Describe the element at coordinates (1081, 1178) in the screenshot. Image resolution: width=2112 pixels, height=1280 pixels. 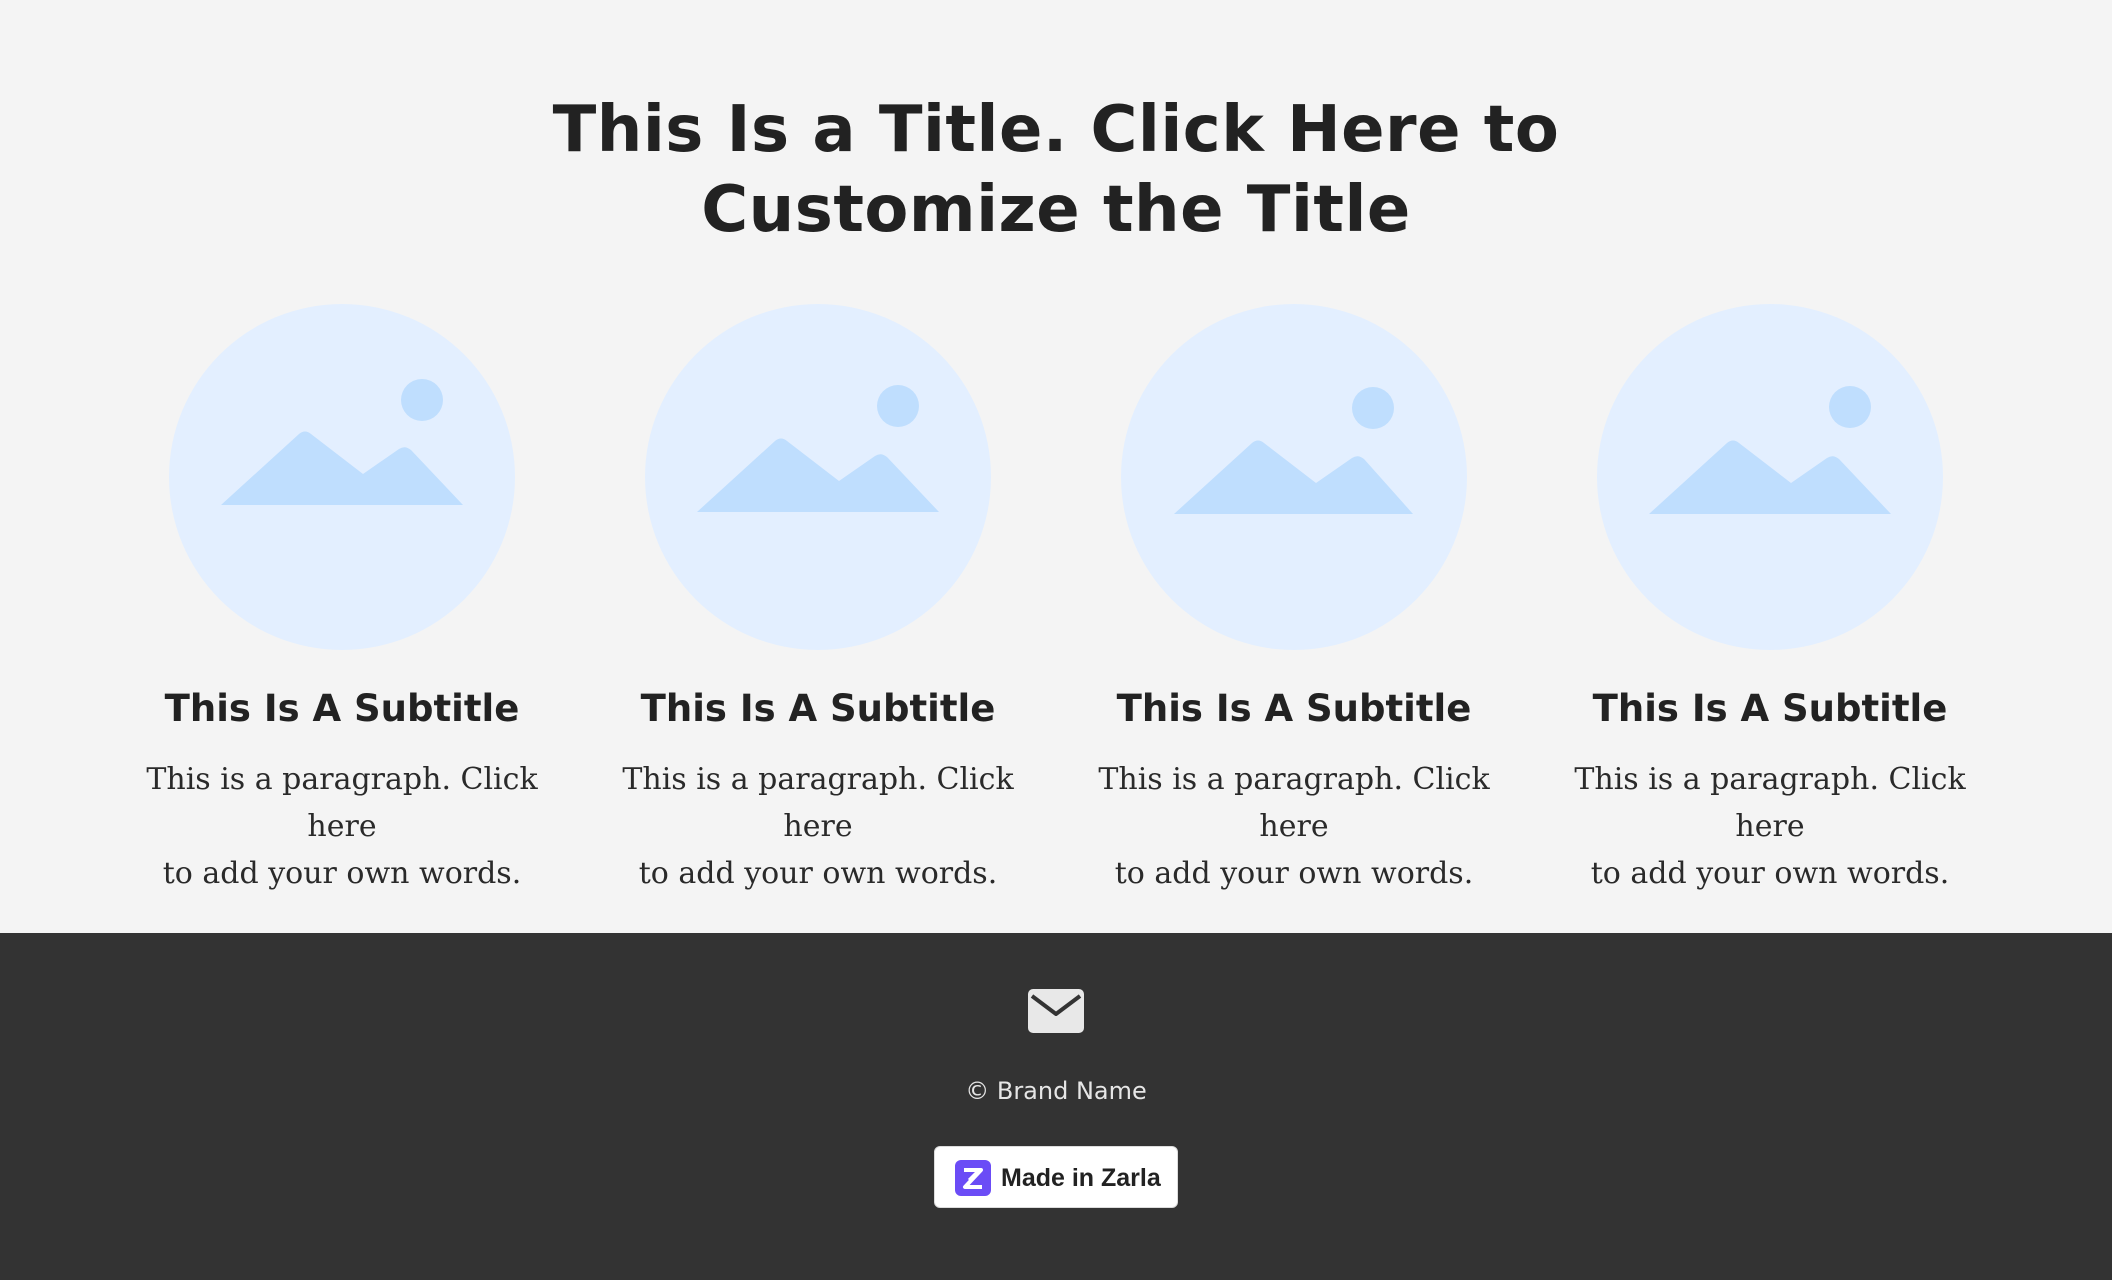
I see `badge-label: Made in Zarla` at that location.